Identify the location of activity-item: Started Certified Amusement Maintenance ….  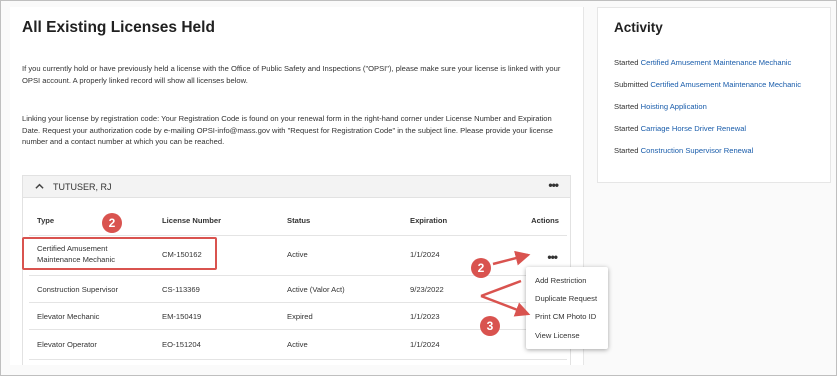
(702, 62).